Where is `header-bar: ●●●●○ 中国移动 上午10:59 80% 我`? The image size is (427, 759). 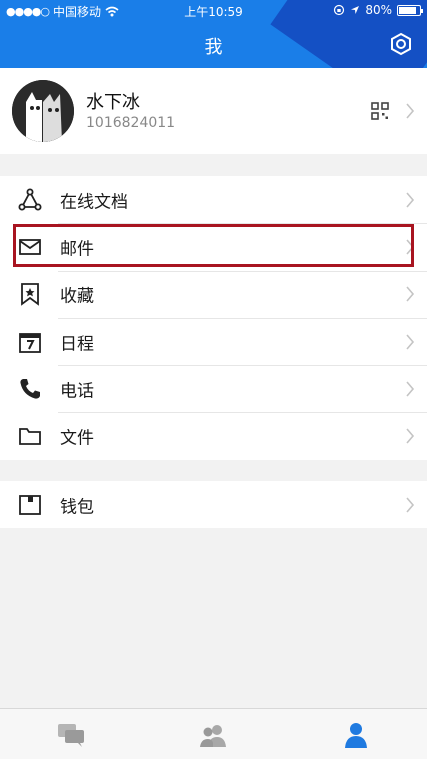
header-bar: ●●●●○ 中国移动 上午10:59 80% 我 is located at coordinates (213, 34).